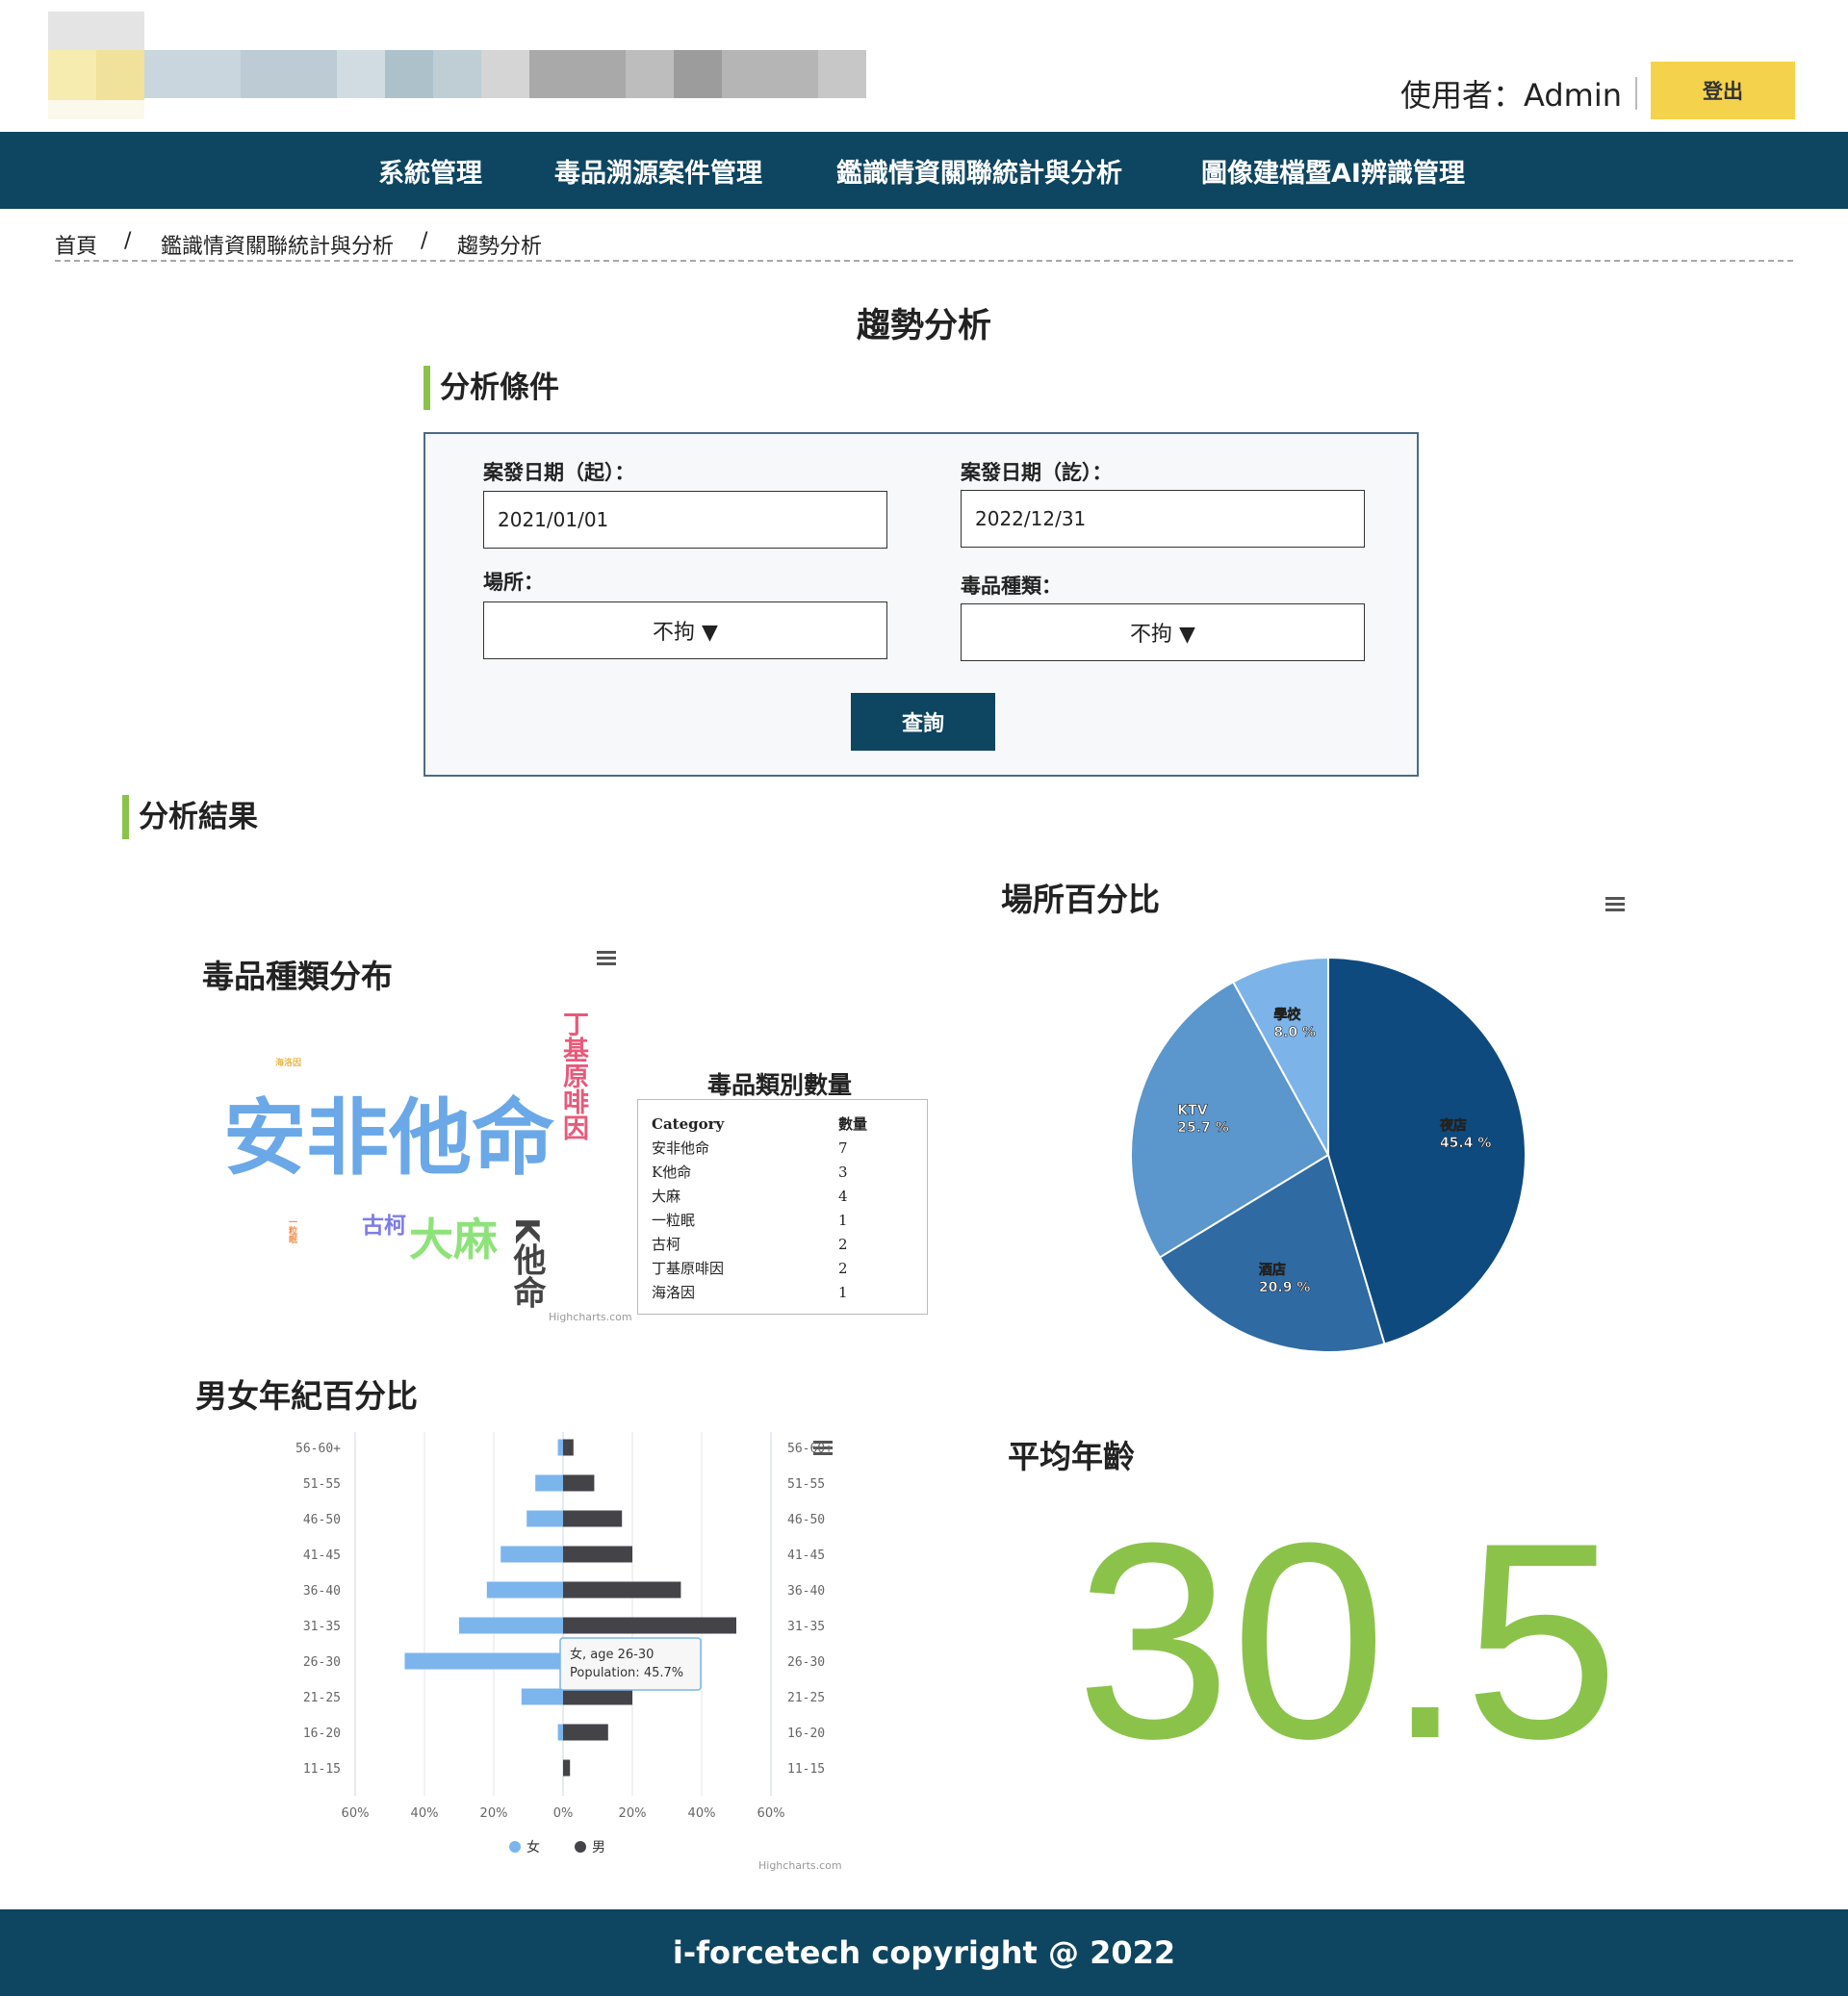 This screenshot has height=1996, width=1848. Describe the element at coordinates (1347, 1641) in the screenshot. I see `avg-age-value: 30.5` at that location.